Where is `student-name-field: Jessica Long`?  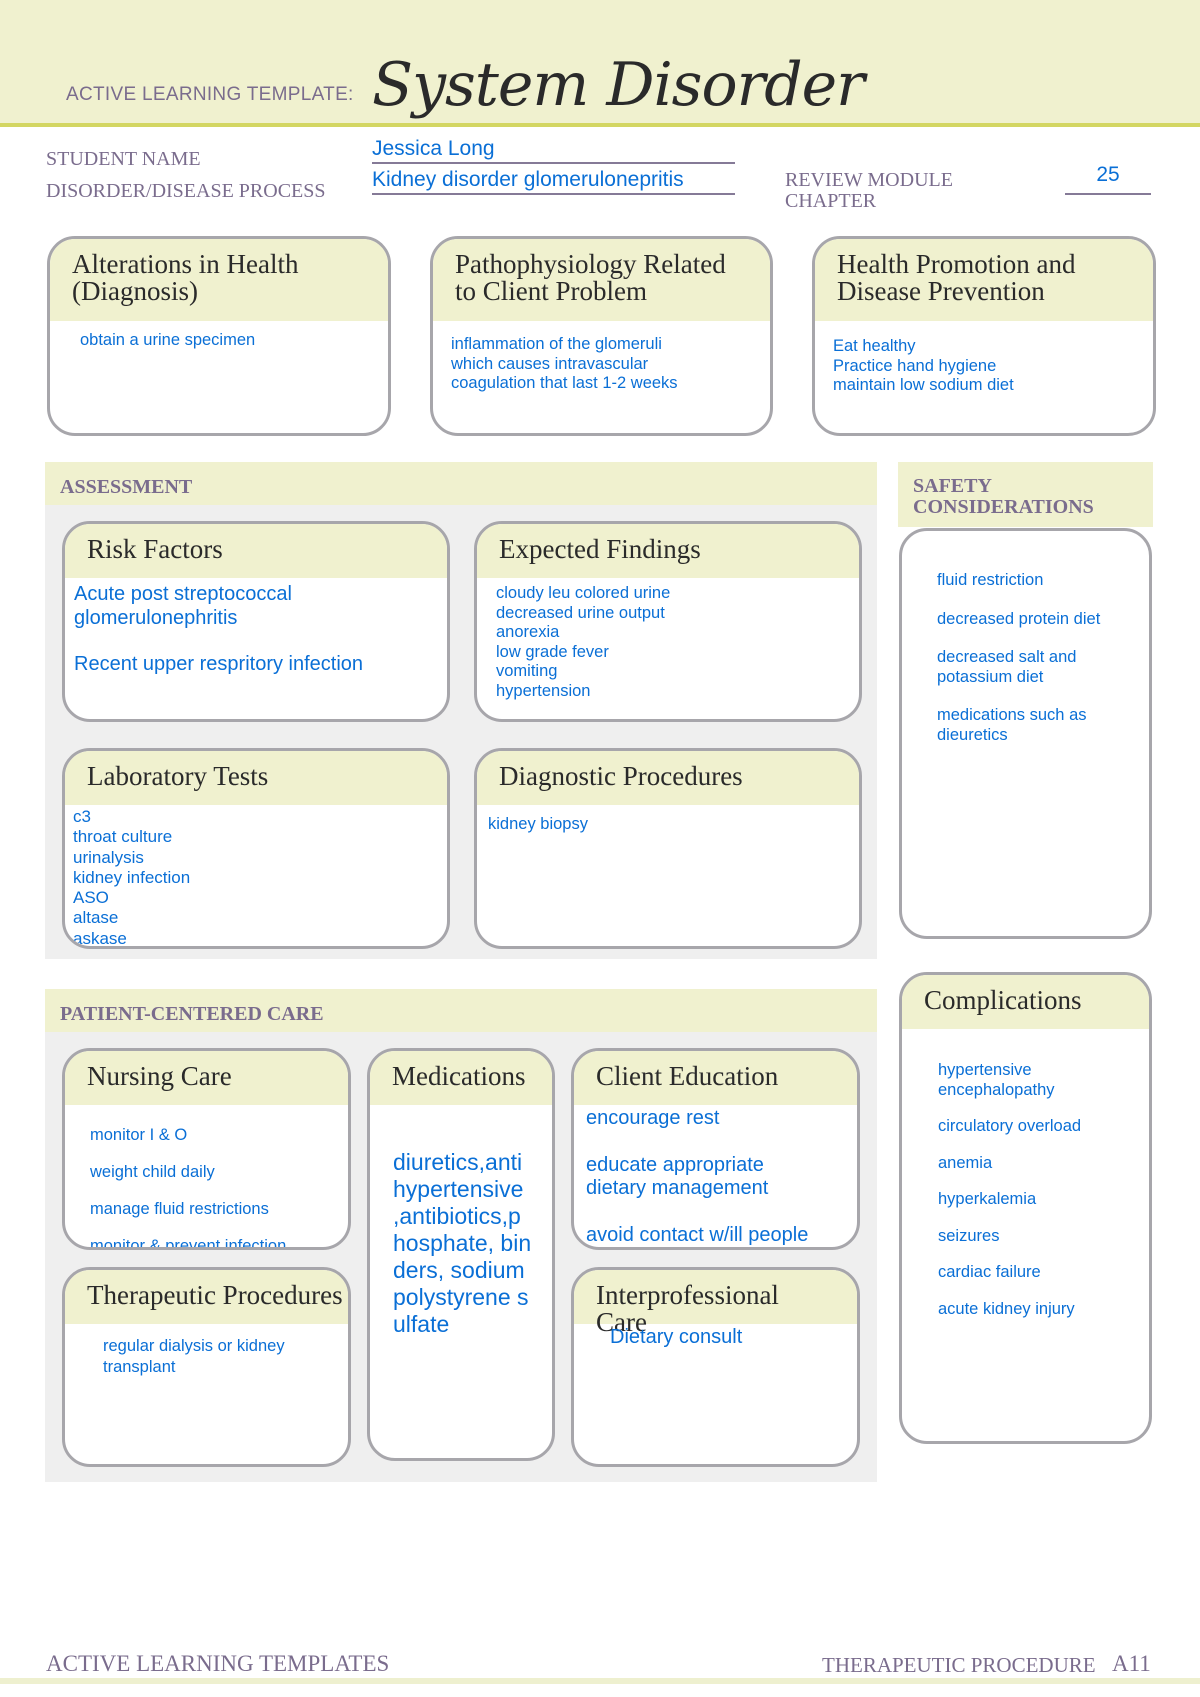 student-name-field: Jessica Long is located at coordinates (553, 150).